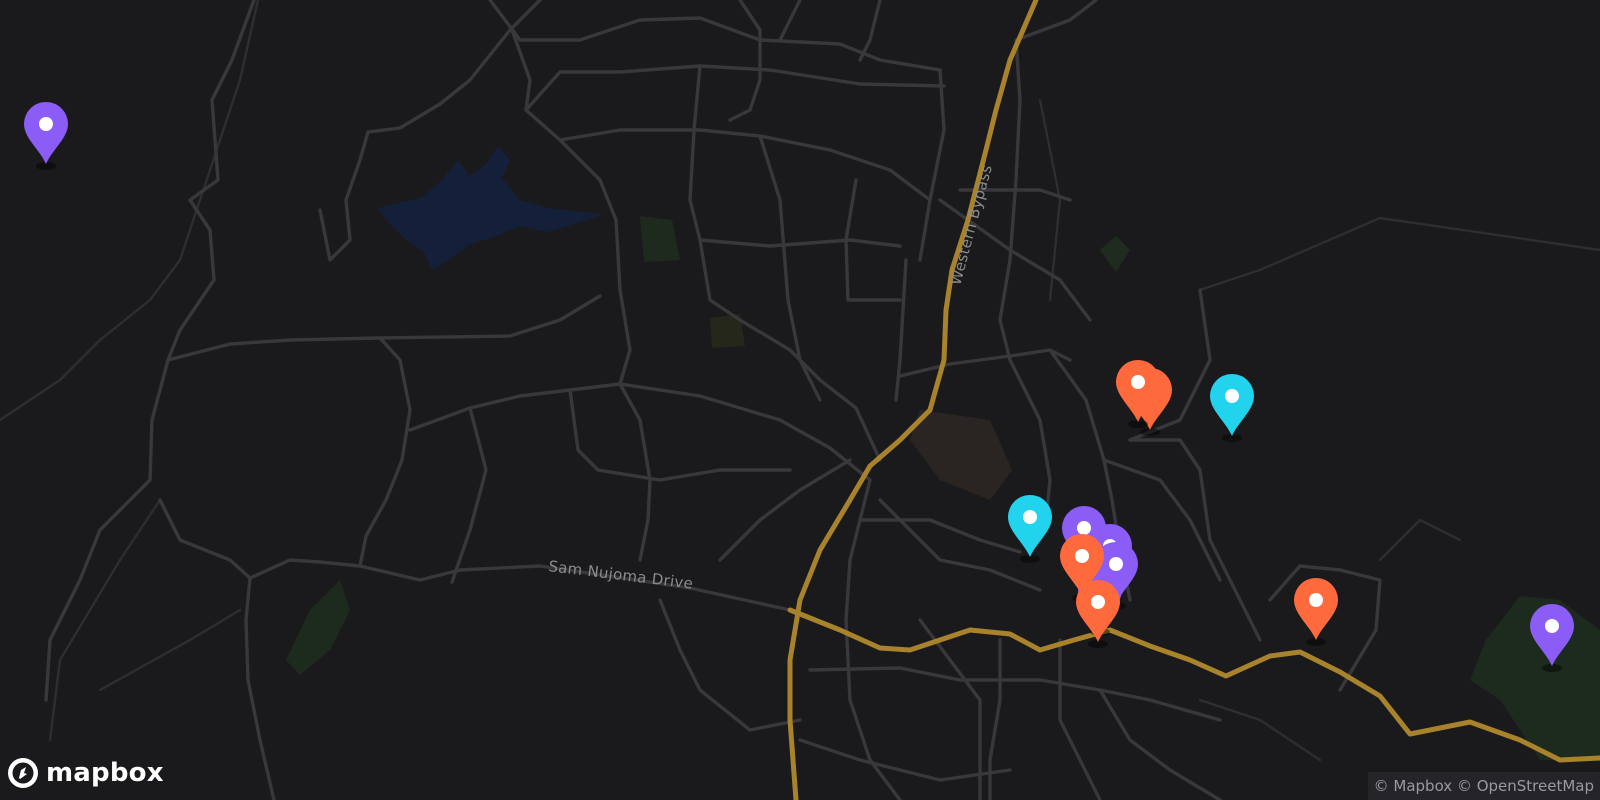 The height and width of the screenshot is (800, 1600). What do you see at coordinates (1483, 786) in the screenshot?
I see `map-attribution: © Mapbox © OpenStreetMap` at bounding box center [1483, 786].